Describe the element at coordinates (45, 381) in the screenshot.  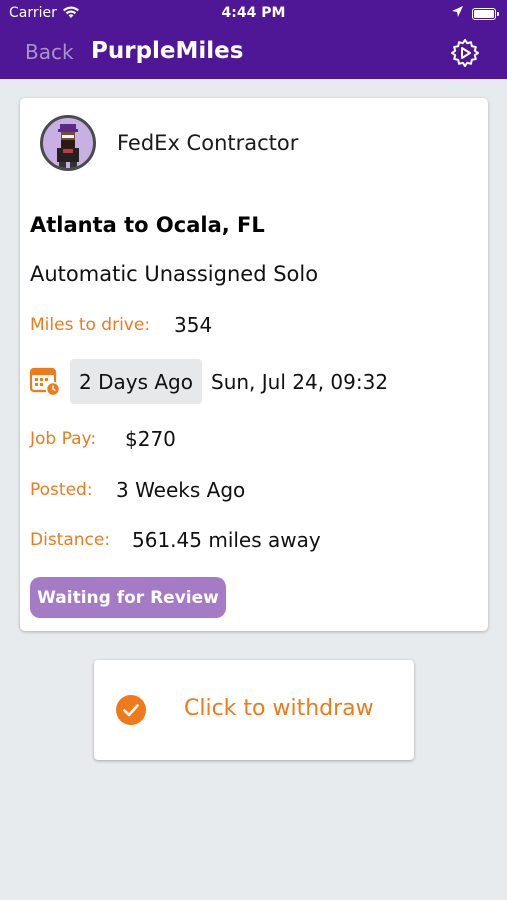
I see `calendar-clock-icon` at that location.